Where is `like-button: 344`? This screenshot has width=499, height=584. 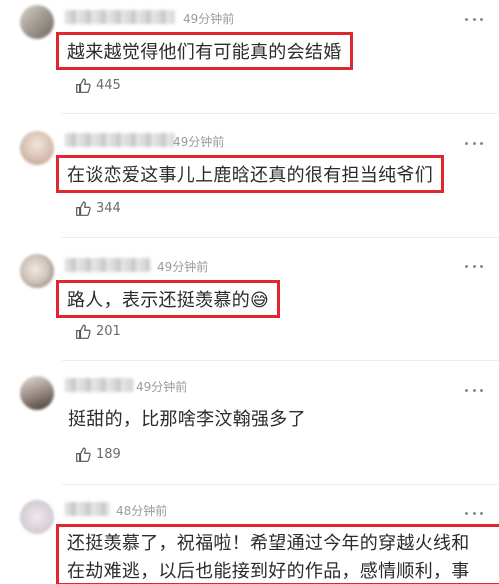
like-button: 344 is located at coordinates (98, 208).